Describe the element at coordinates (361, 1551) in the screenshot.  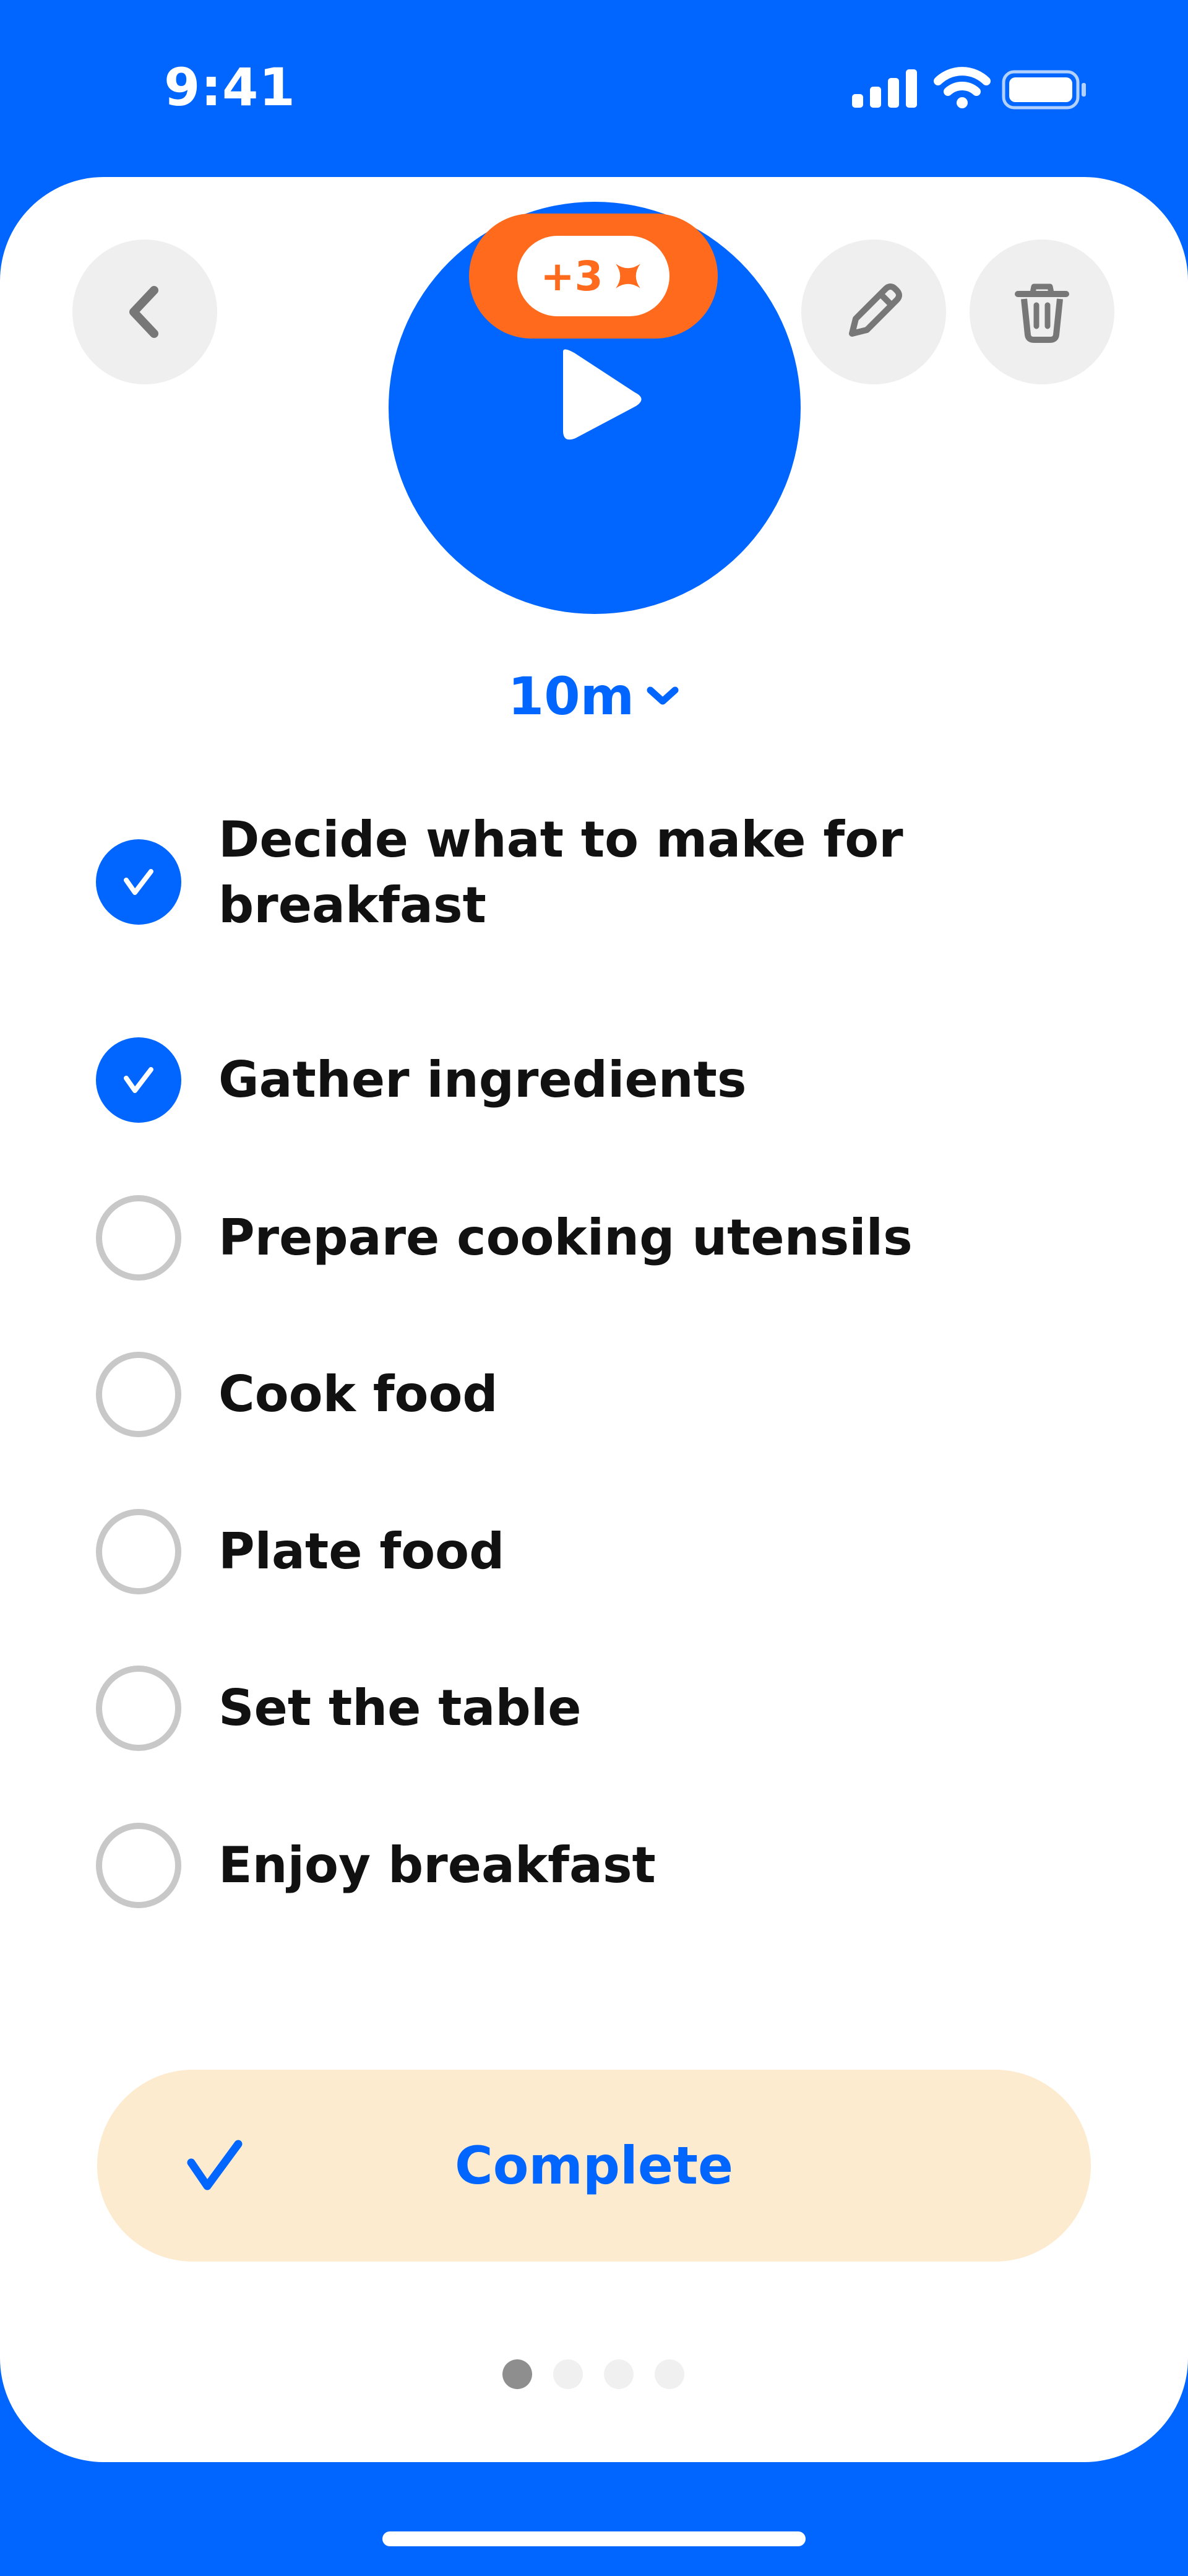
I see `task-label: Plate food` at that location.